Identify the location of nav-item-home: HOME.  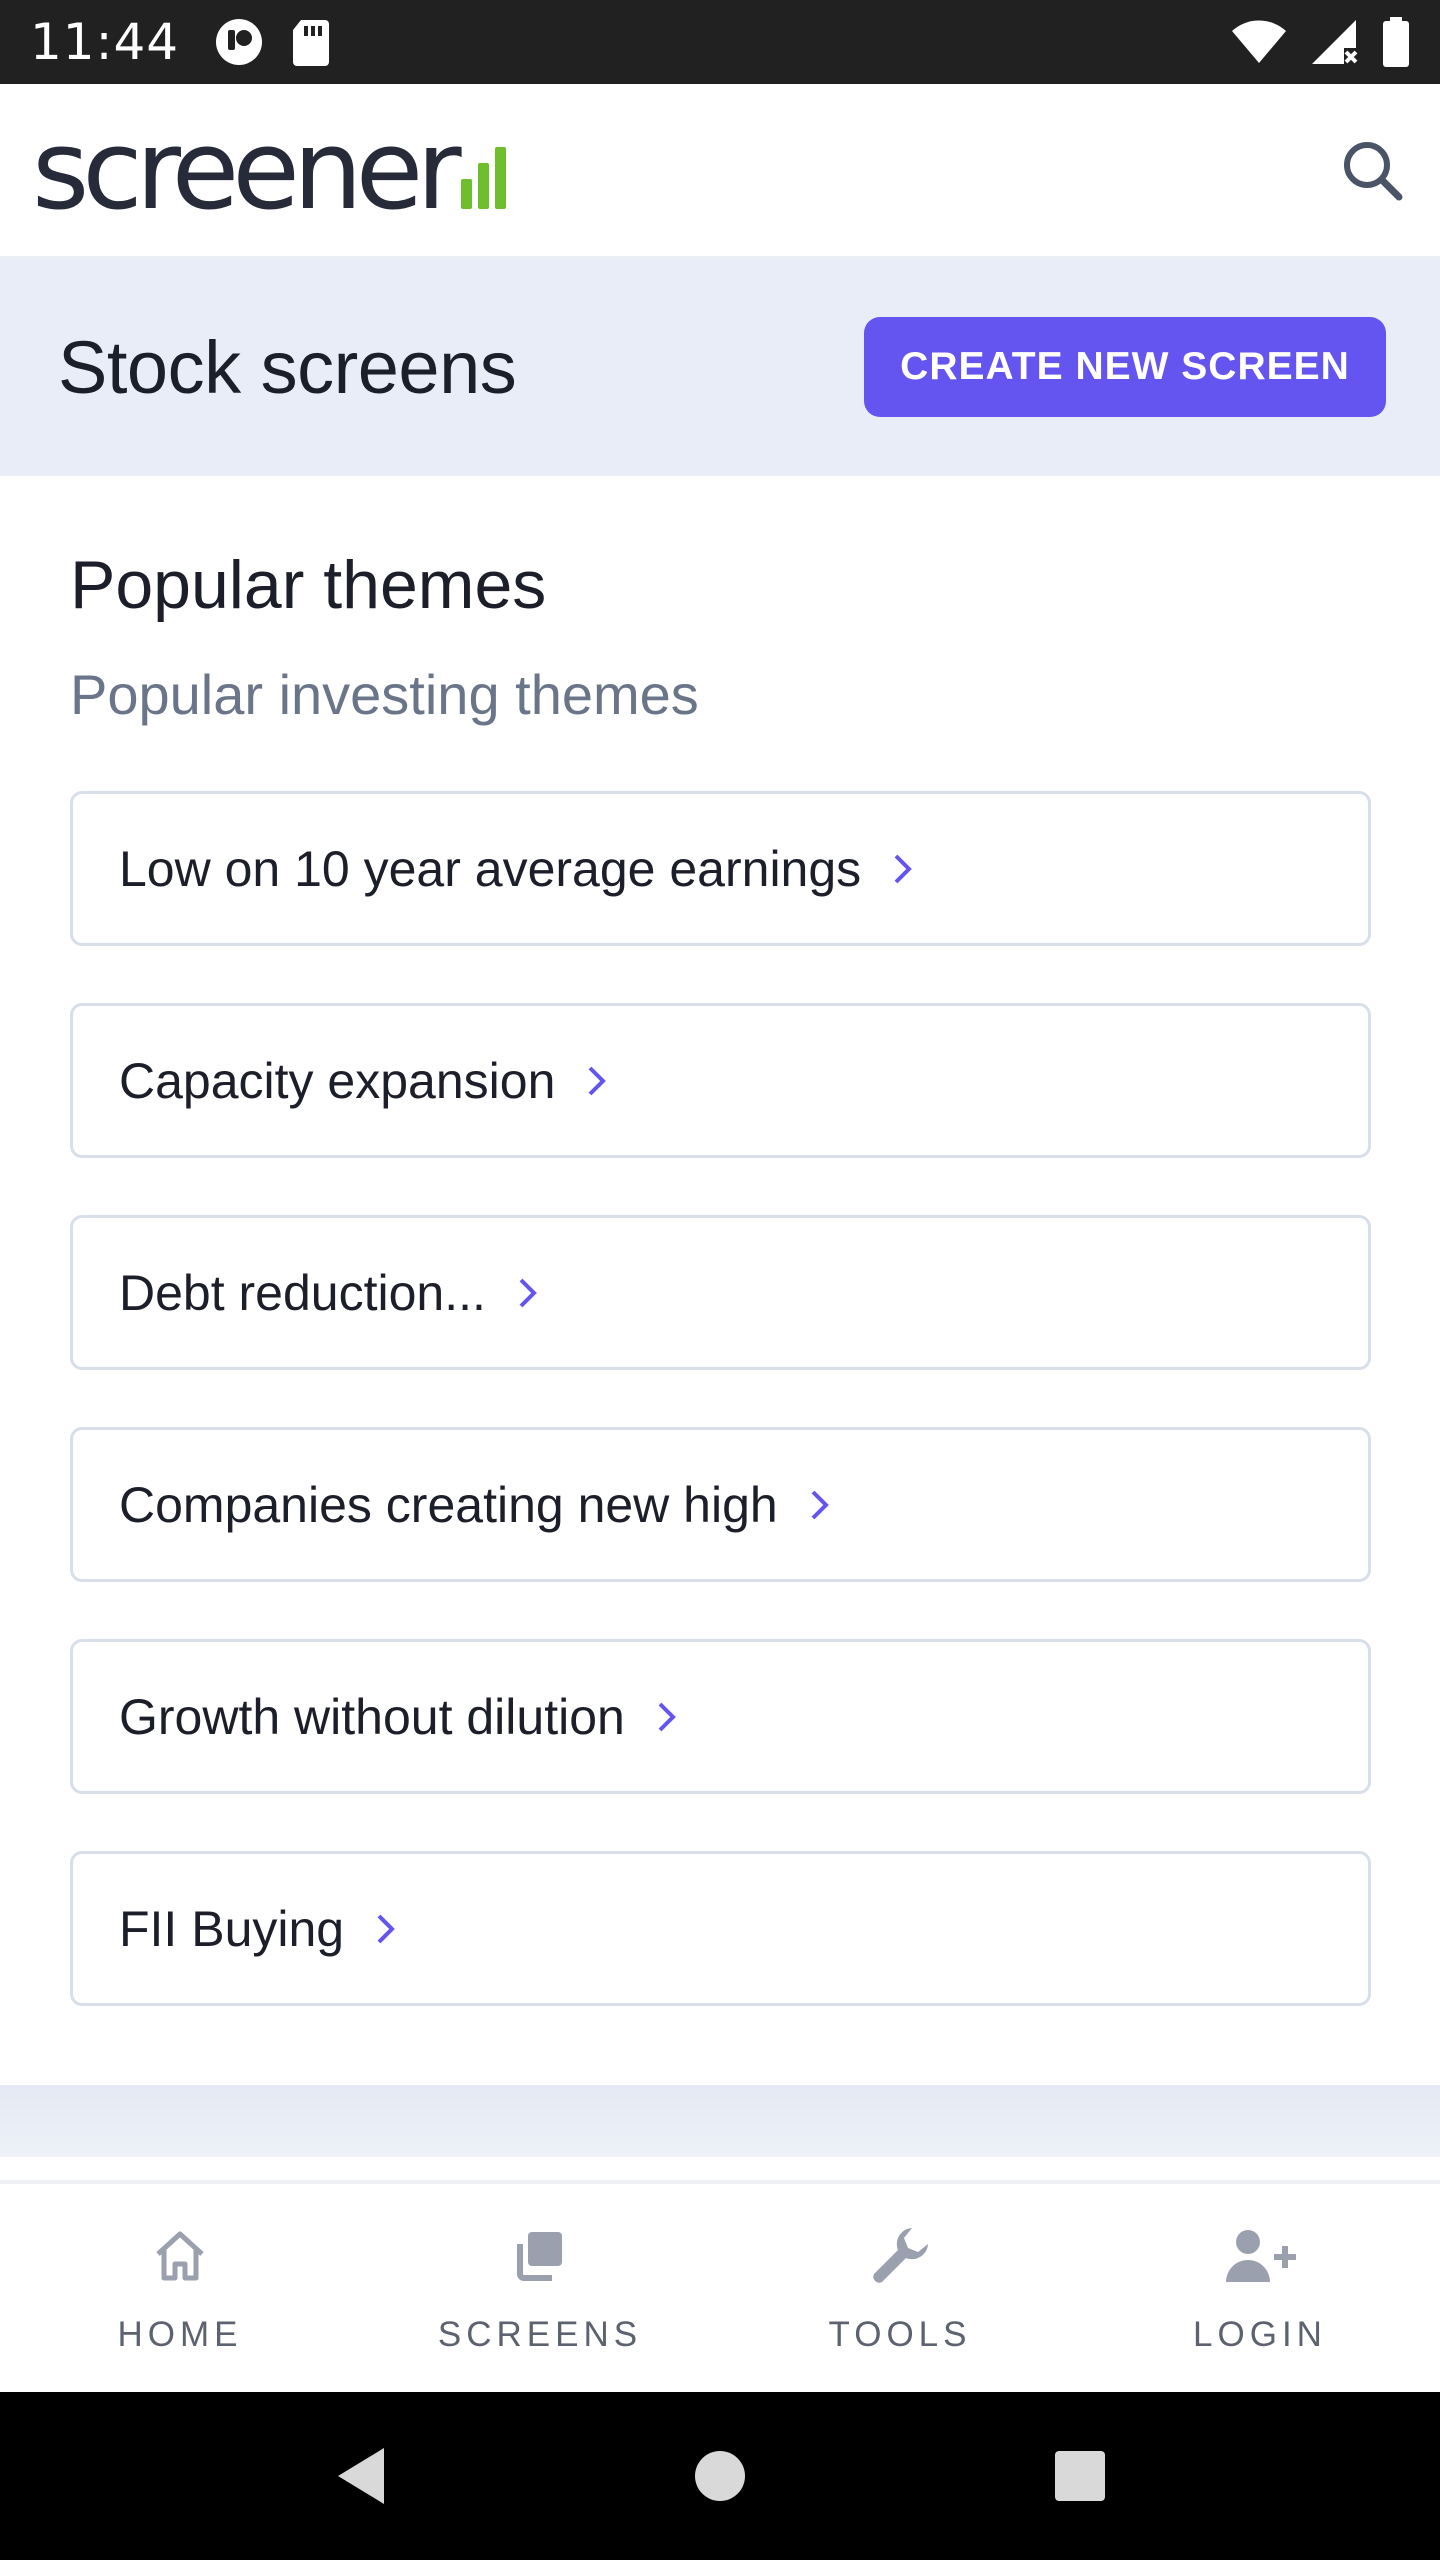
(180, 2288).